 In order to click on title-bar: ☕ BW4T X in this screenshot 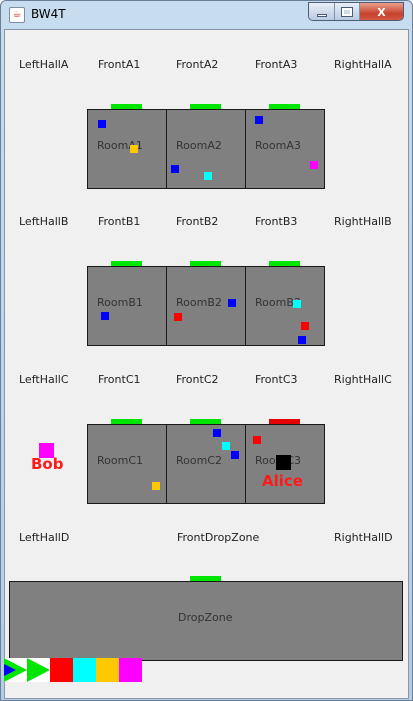, I will do `click(206, 15)`.